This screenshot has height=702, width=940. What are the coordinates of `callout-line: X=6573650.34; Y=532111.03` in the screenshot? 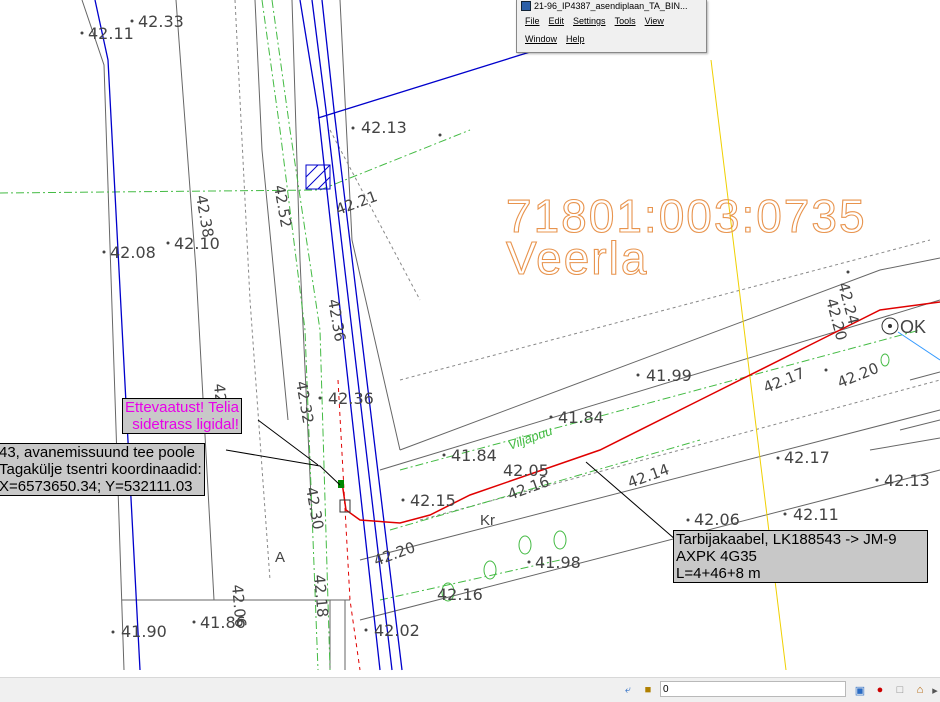 It's located at (96, 486).